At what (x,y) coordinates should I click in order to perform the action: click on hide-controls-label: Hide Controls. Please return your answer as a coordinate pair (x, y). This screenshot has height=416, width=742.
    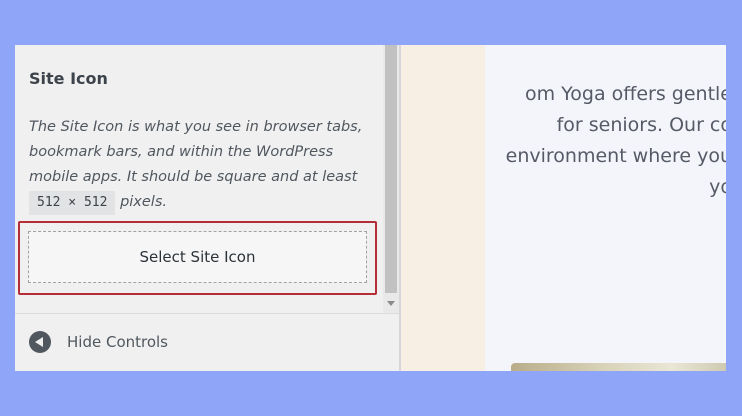
    Looking at the image, I should click on (118, 342).